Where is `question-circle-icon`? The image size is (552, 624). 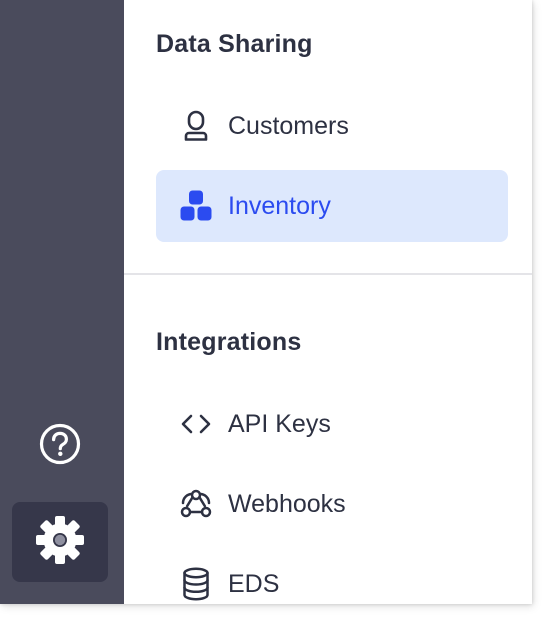 question-circle-icon is located at coordinates (60, 446).